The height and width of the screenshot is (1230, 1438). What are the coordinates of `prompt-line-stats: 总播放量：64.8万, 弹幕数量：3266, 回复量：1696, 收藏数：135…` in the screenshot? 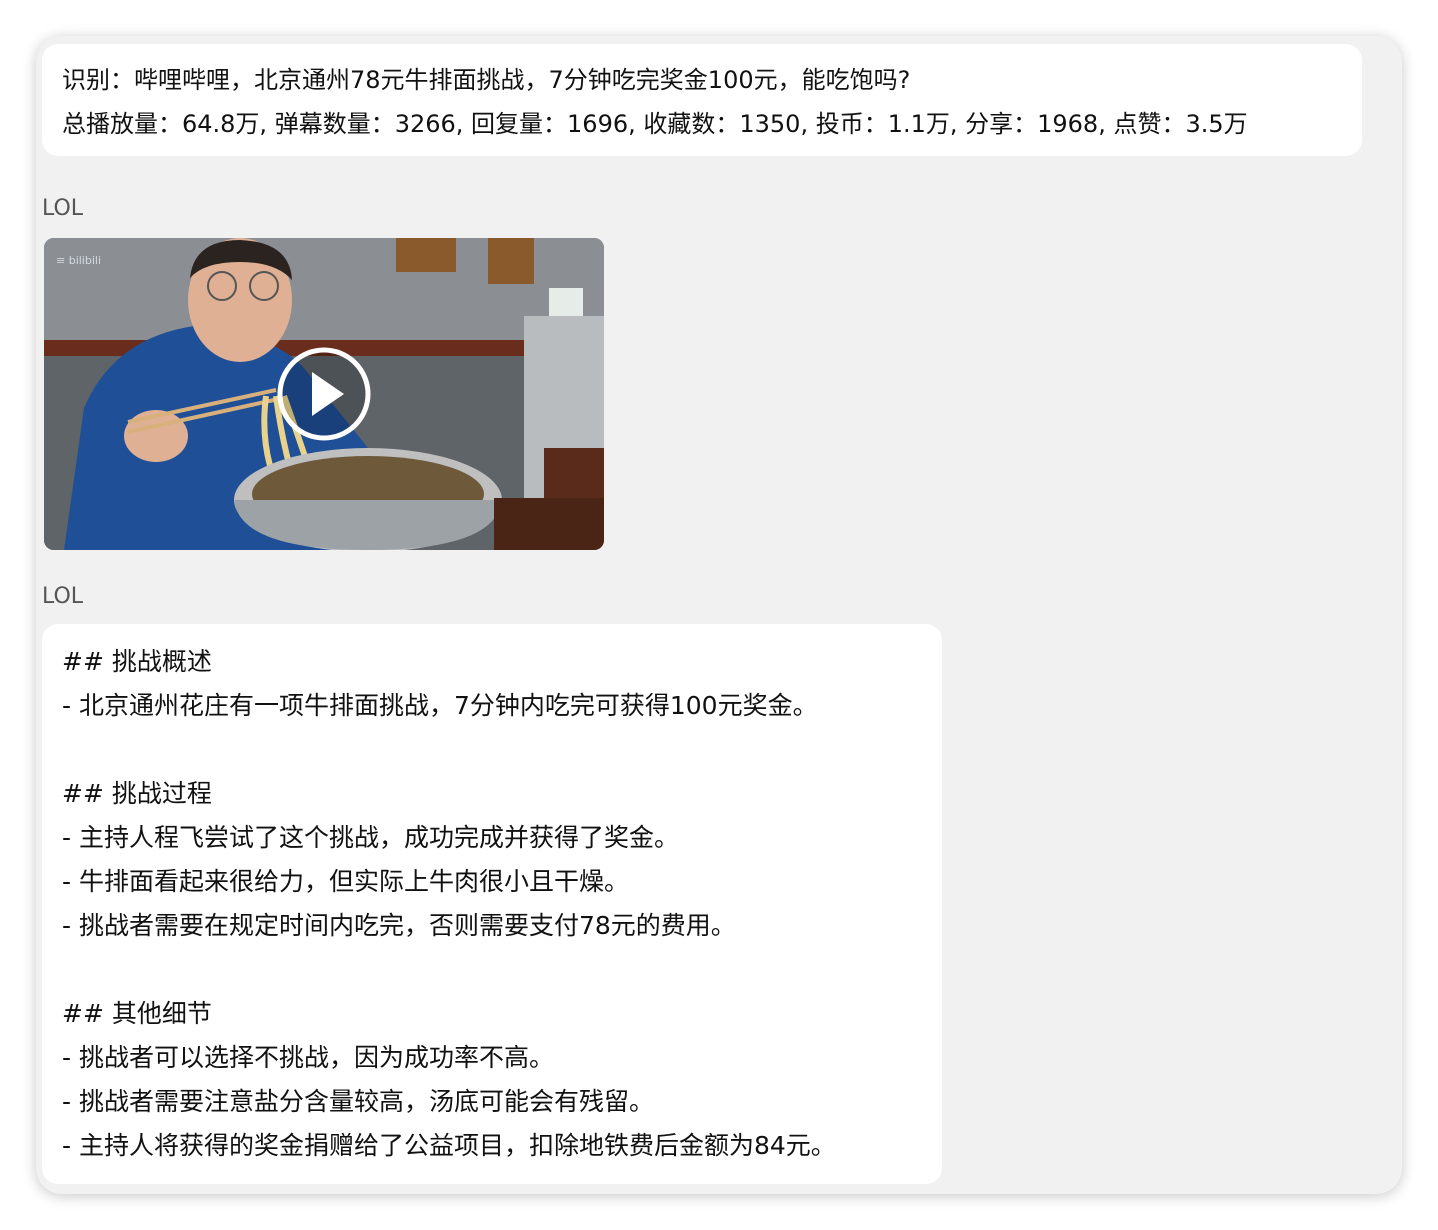 It's located at (655, 124).